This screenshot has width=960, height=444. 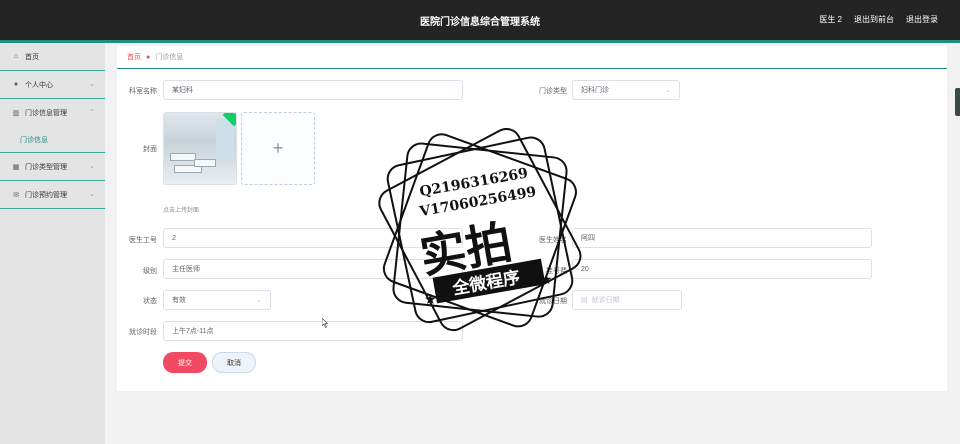 What do you see at coordinates (143, 332) in the screenshot?
I see `period-label: 就诊时段` at bounding box center [143, 332].